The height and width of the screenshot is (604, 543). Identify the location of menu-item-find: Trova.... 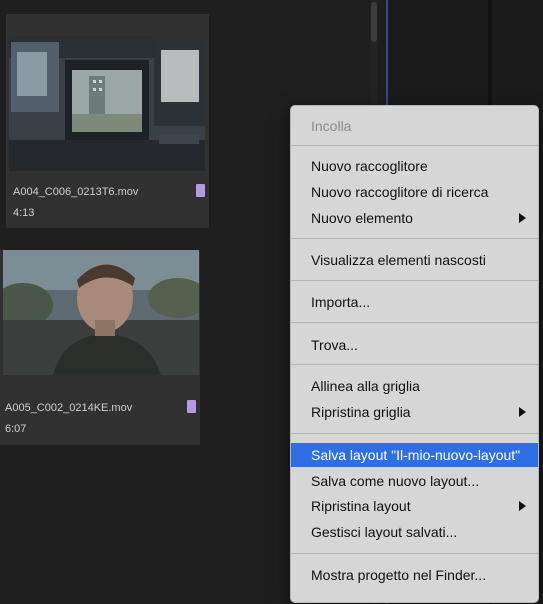
(414, 345).